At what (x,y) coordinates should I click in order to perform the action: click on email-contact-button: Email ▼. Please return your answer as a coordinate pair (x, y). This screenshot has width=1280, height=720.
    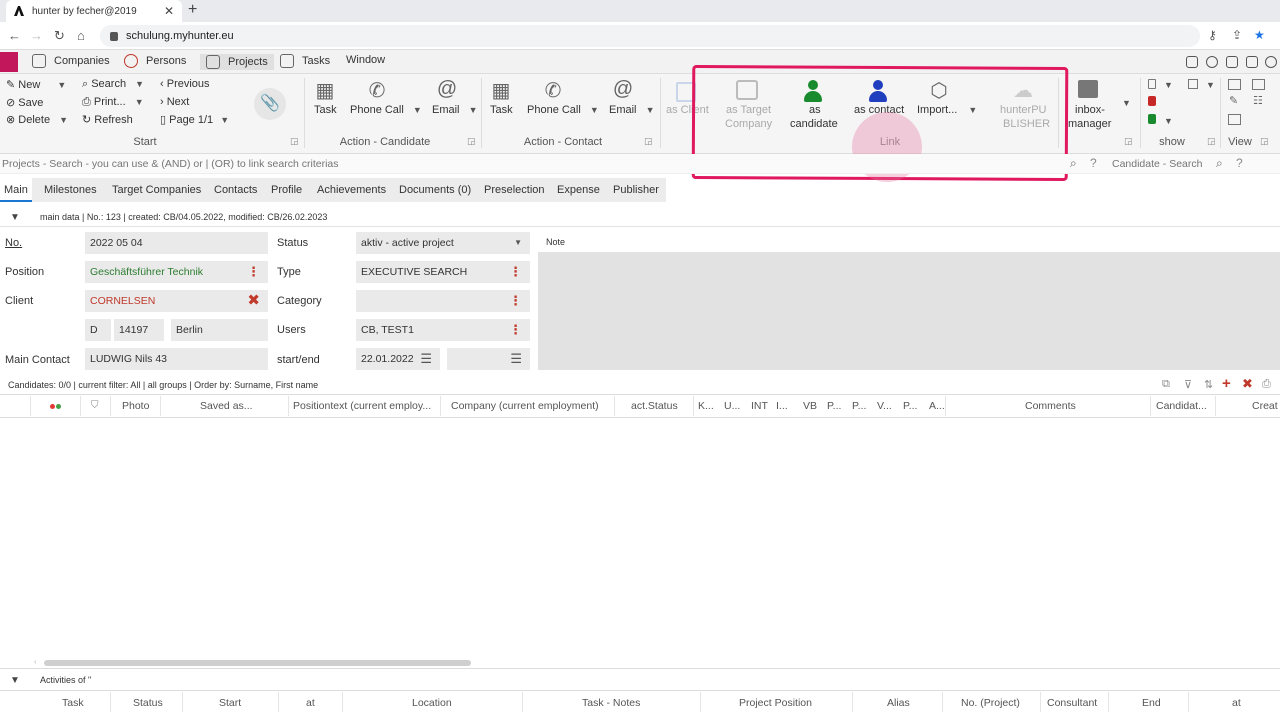
    Looking at the image, I should click on (632, 110).